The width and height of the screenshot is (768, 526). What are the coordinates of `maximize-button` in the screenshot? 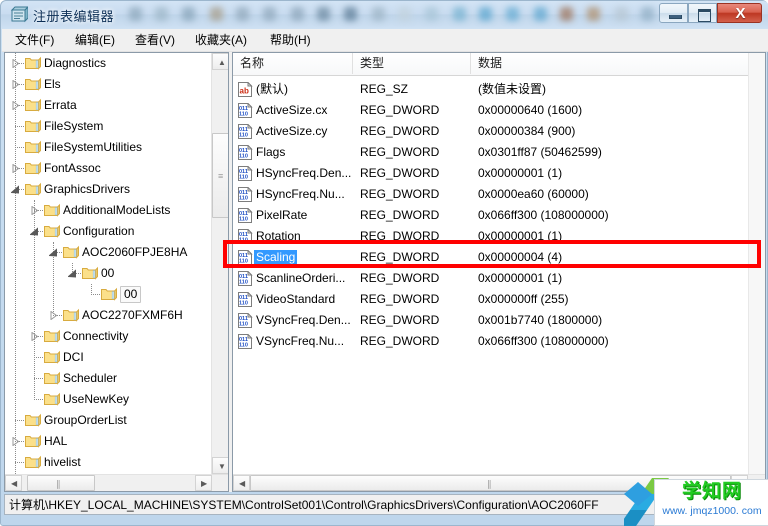 It's located at (702, 13).